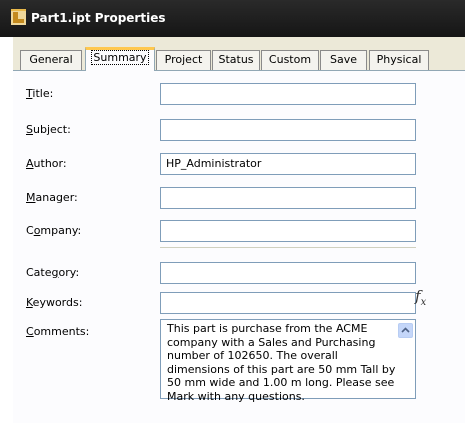  I want to click on scroll-up-icon, so click(405, 330).